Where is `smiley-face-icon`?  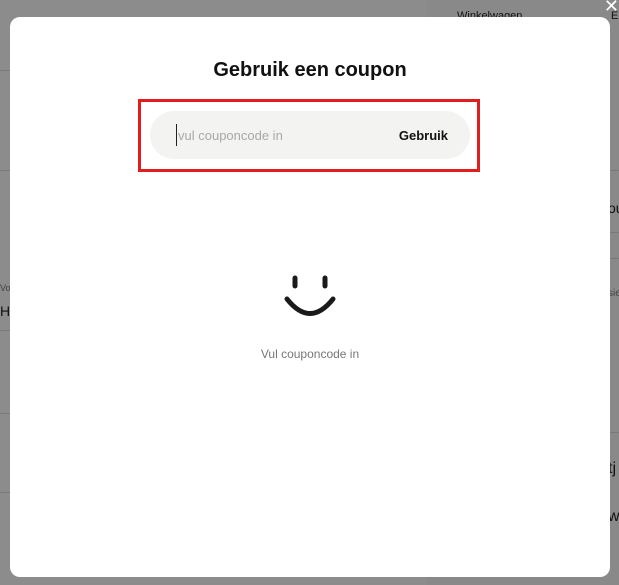 smiley-face-icon is located at coordinates (310, 295).